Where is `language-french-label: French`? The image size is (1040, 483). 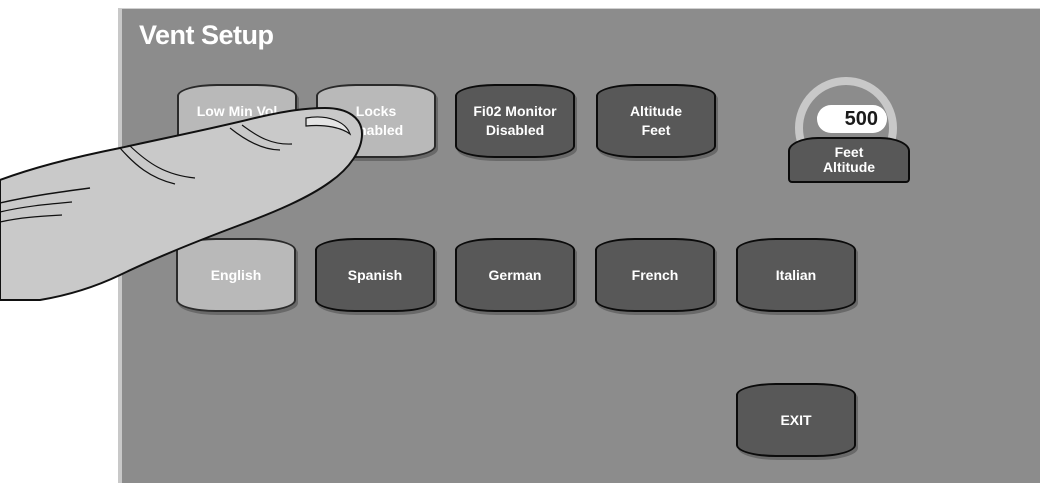
language-french-label: French is located at coordinates (655, 274).